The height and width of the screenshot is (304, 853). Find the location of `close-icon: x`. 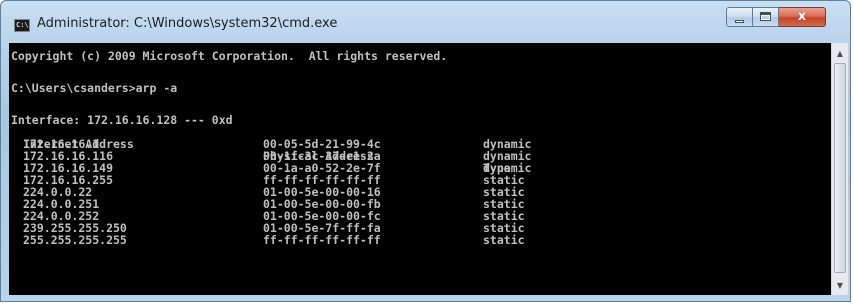

close-icon: x is located at coordinates (802, 16).